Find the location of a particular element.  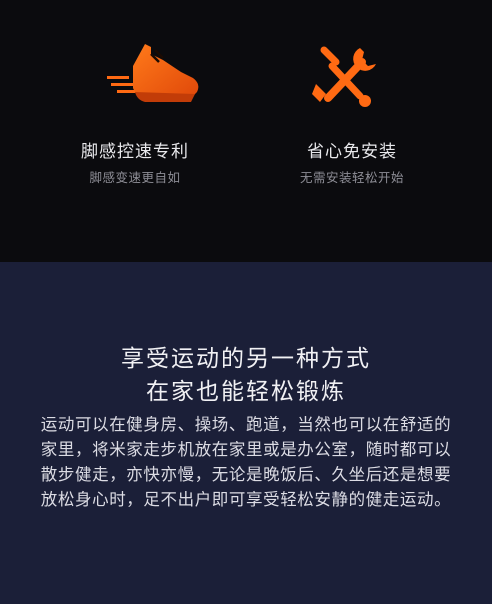

headline-line-1: 享受运动的另一种方式 is located at coordinates (246, 359).